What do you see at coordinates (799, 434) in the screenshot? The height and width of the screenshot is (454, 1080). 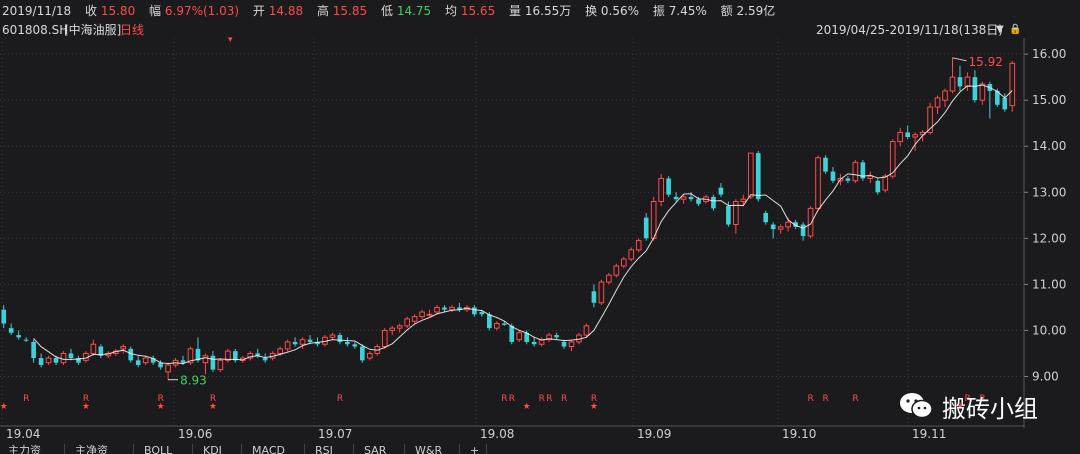 I see `x-tick-label: 19.10` at bounding box center [799, 434].